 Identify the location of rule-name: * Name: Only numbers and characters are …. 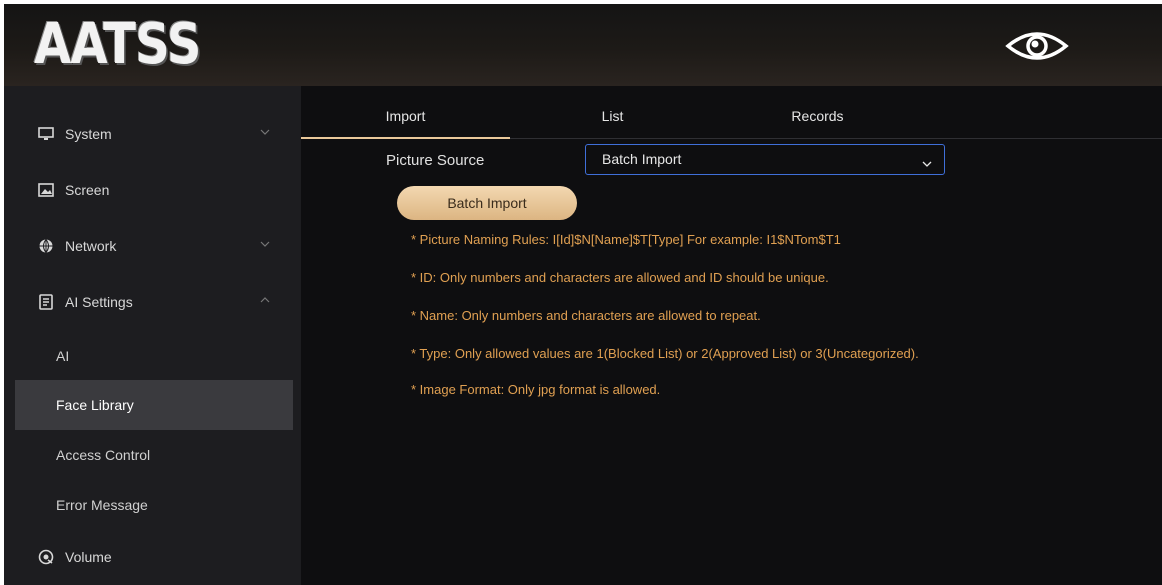
(586, 315).